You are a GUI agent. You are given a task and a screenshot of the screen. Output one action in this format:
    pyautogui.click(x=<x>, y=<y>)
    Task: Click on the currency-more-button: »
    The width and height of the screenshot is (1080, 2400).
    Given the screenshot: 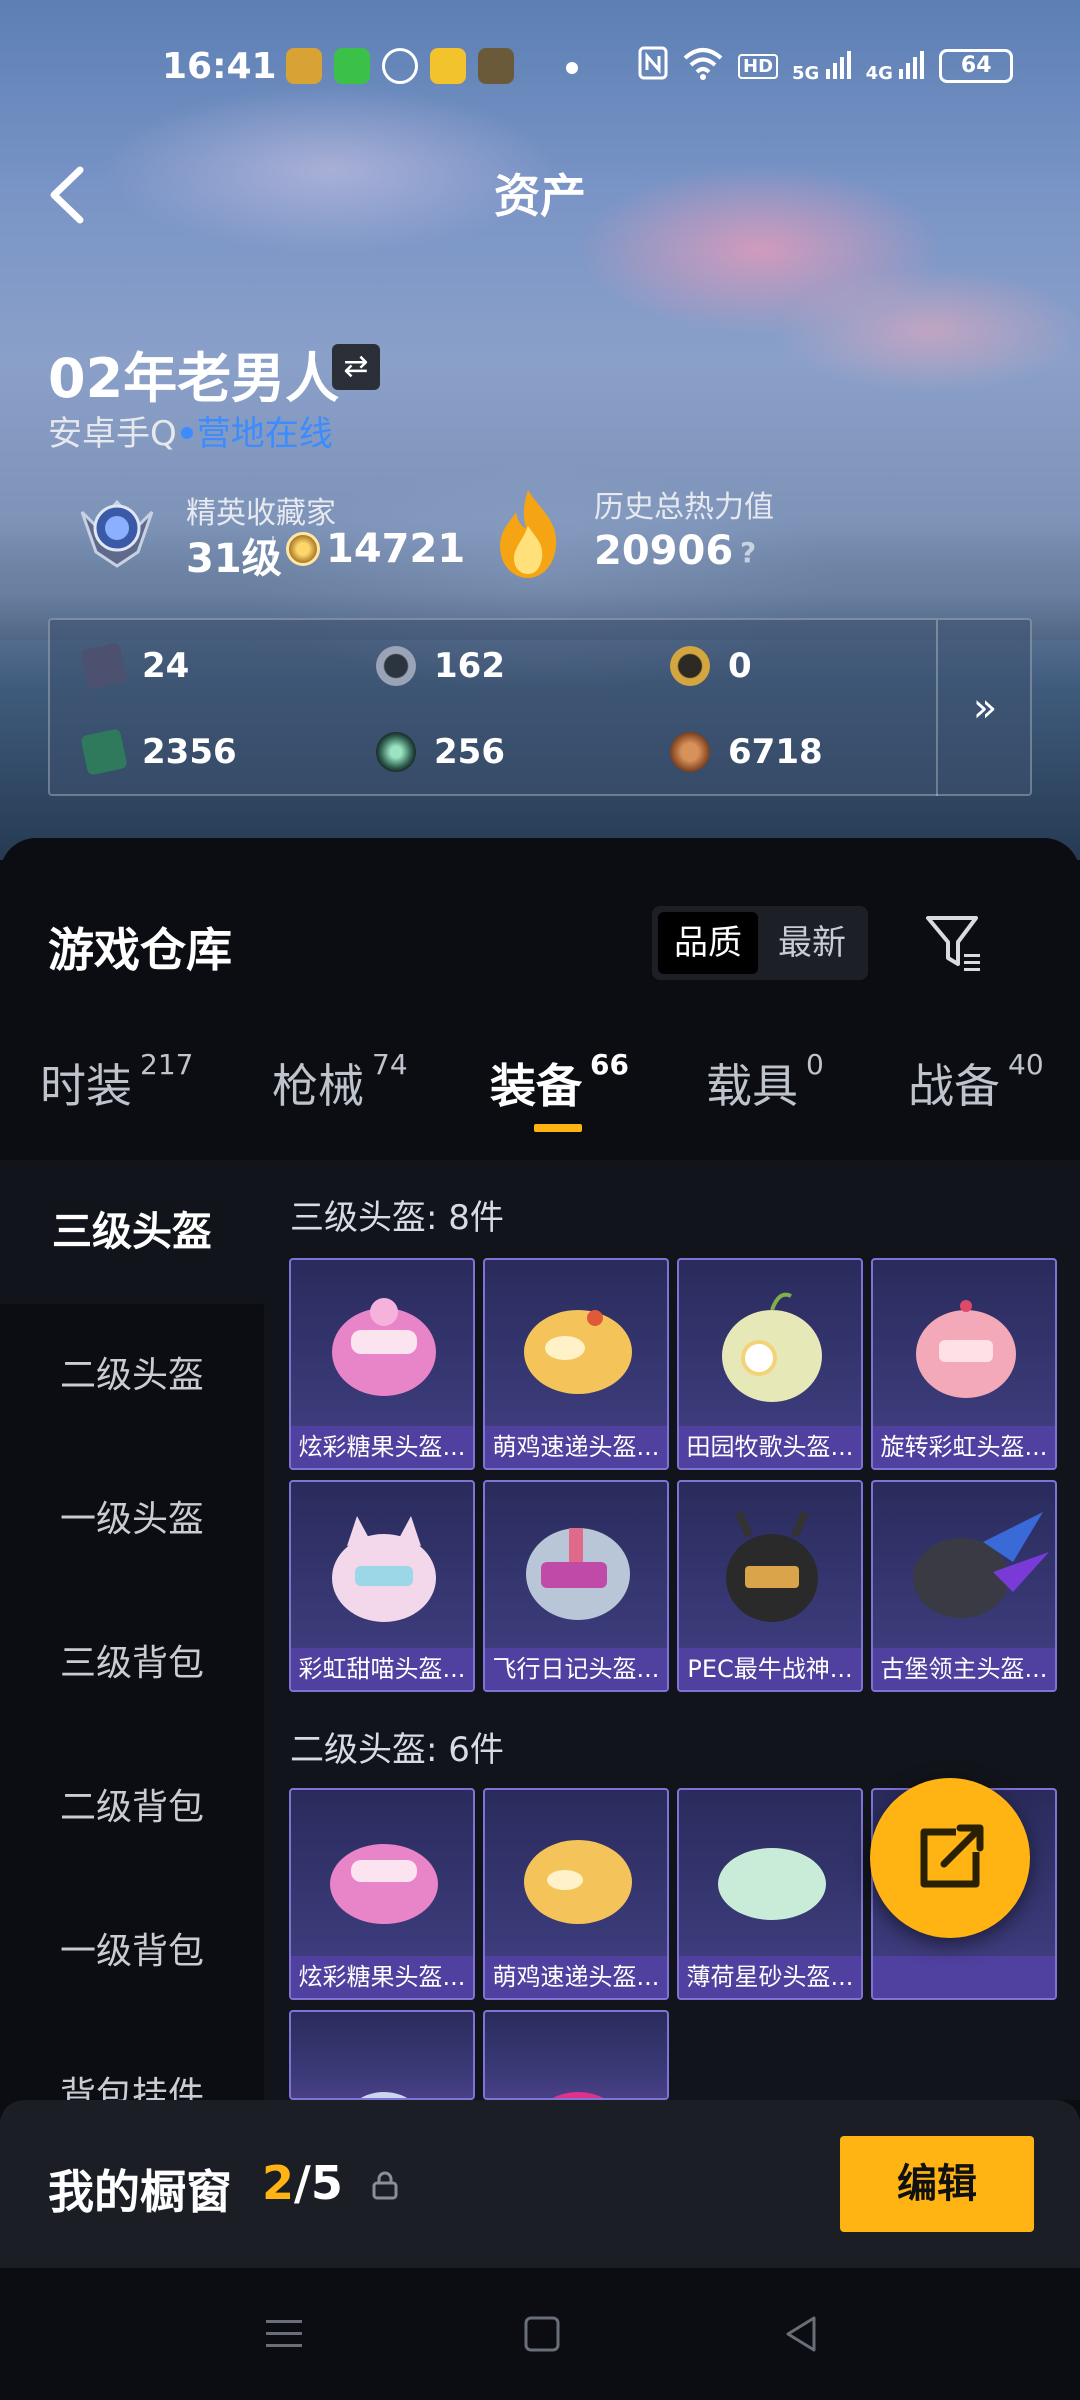 What is the action you would take?
    pyautogui.click(x=985, y=708)
    